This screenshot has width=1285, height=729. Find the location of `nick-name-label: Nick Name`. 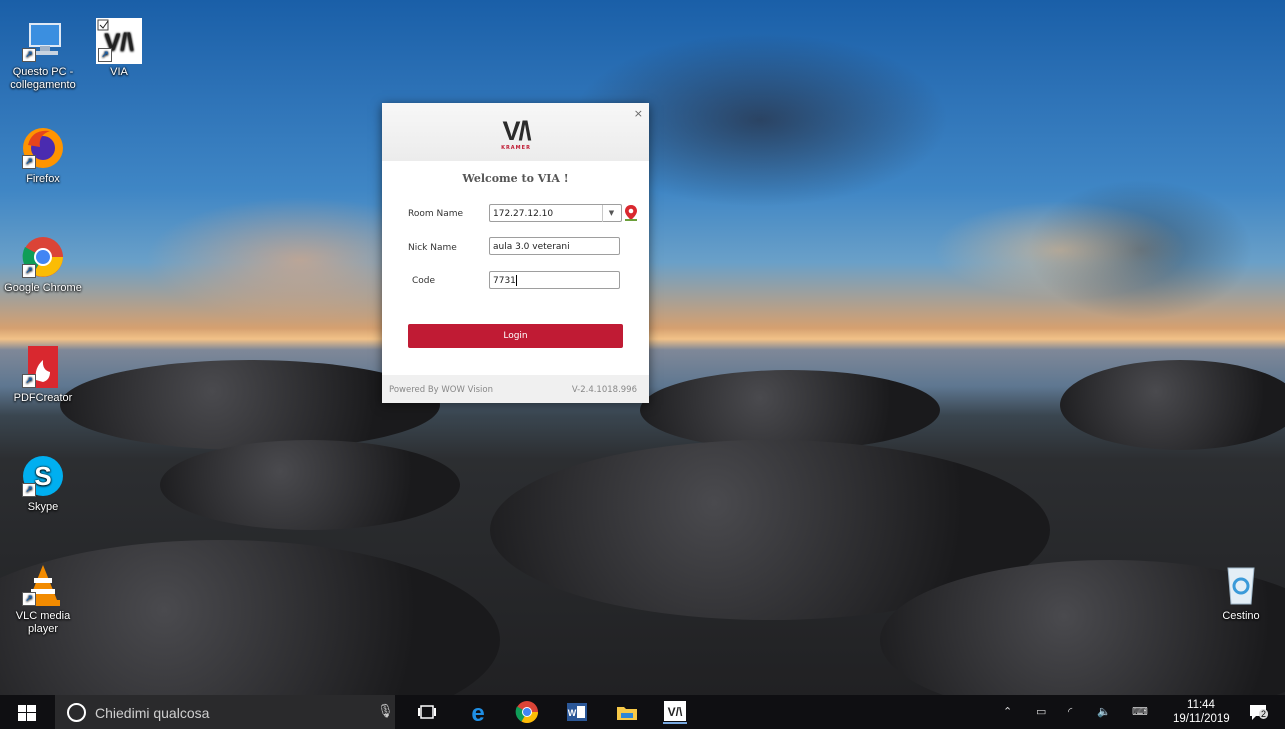

nick-name-label: Nick Name is located at coordinates (432, 248).